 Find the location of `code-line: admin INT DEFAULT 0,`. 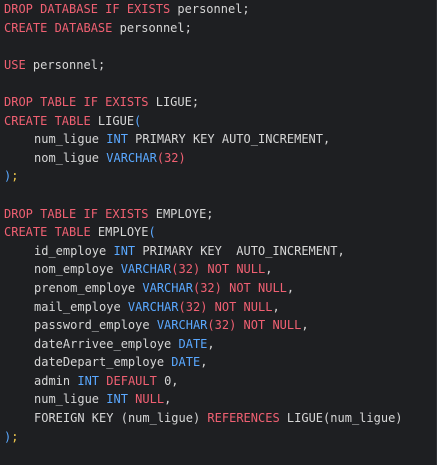

code-line: admin INT DEFAULT 0, is located at coordinates (203, 381).